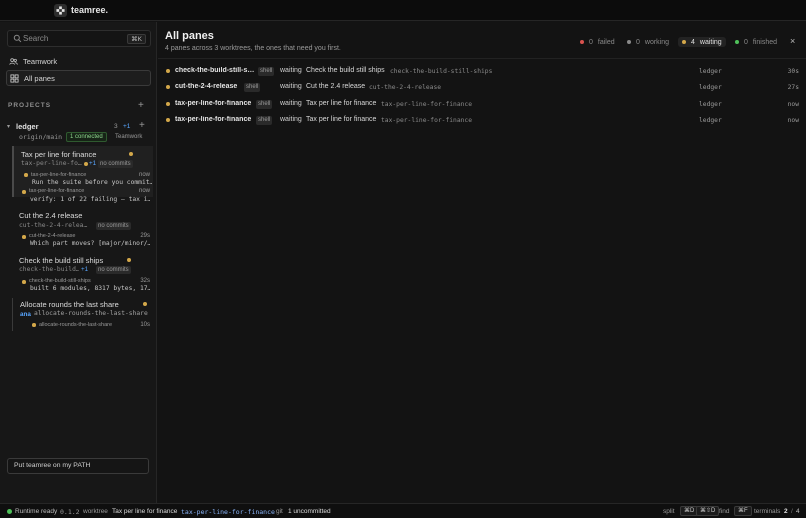  I want to click on filter-label: waiting, so click(710, 42).